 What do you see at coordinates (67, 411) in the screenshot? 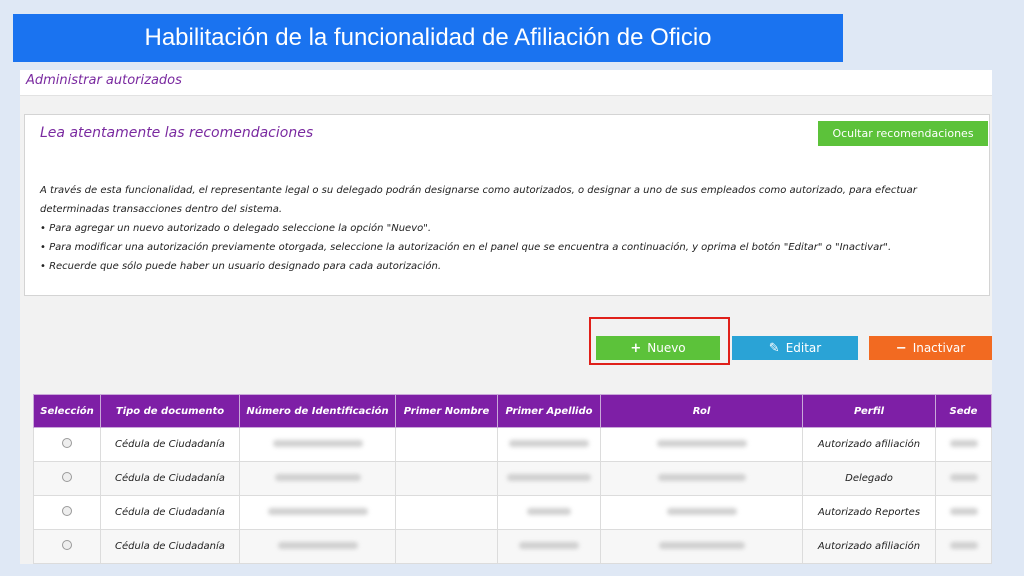
I see `column-header: Selección` at bounding box center [67, 411].